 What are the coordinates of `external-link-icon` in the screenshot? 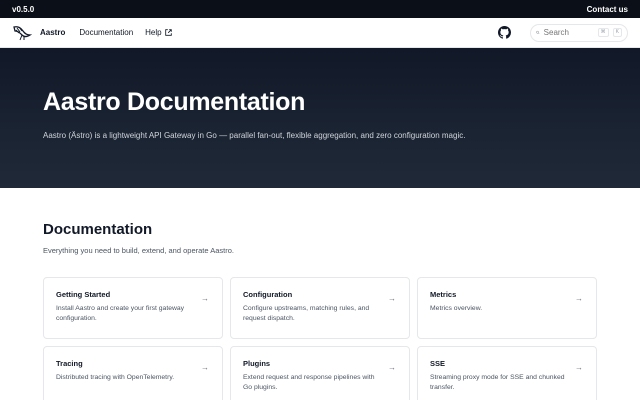 It's located at (168, 32).